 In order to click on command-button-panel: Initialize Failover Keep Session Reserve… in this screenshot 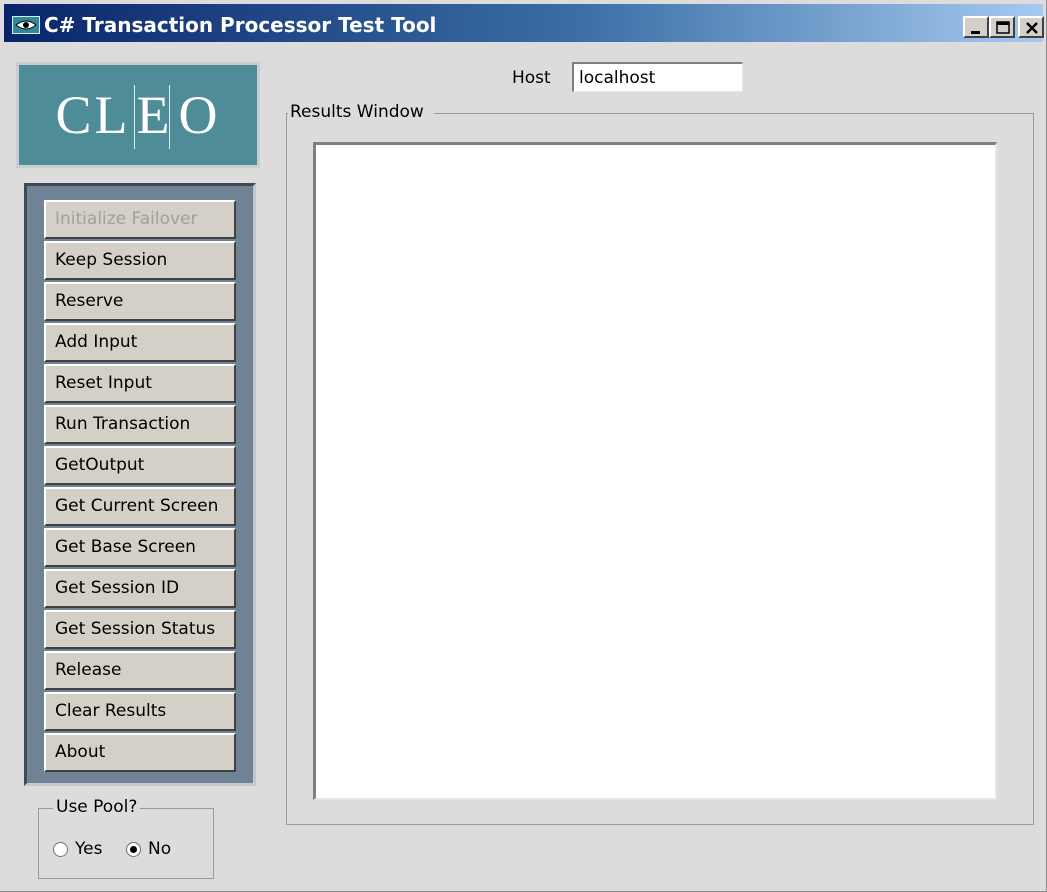, I will do `click(140, 484)`.